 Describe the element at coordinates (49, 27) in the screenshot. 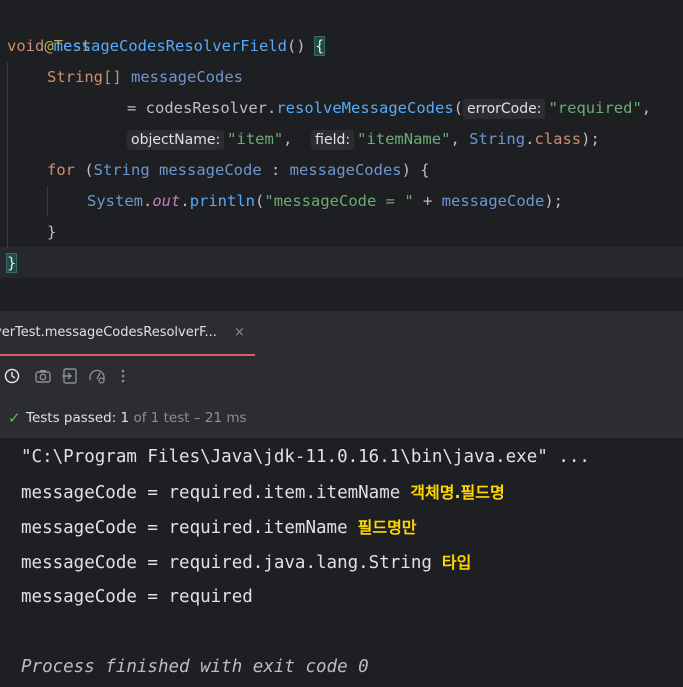

I see `code-line-1: @Test` at that location.